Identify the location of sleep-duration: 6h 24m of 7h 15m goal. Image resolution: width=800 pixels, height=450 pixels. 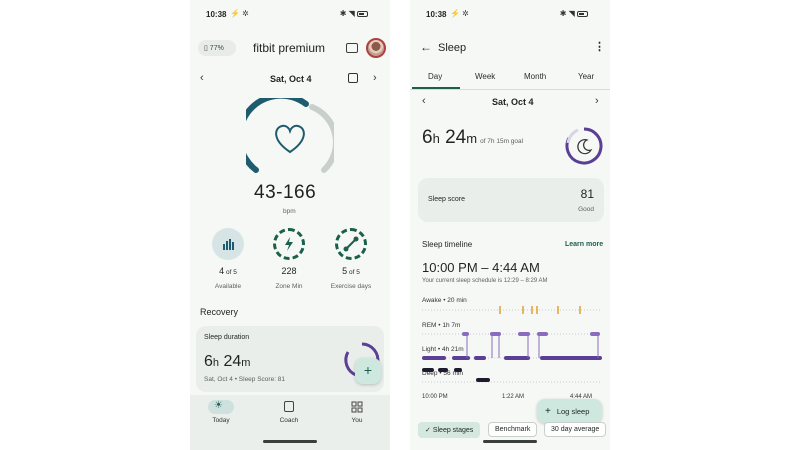
(473, 137).